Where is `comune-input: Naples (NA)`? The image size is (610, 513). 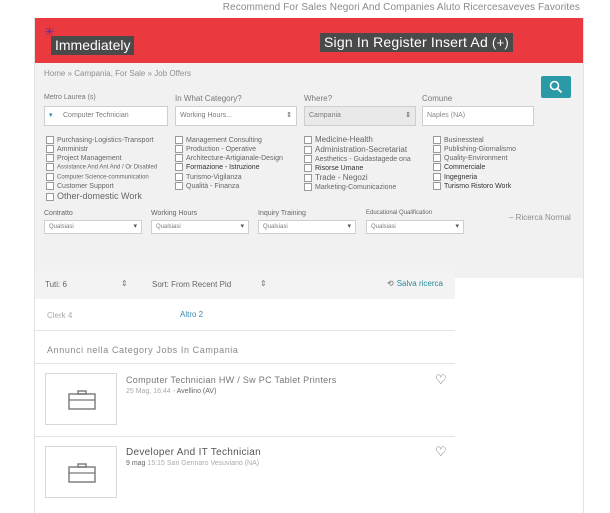 comune-input: Naples (NA) is located at coordinates (478, 116).